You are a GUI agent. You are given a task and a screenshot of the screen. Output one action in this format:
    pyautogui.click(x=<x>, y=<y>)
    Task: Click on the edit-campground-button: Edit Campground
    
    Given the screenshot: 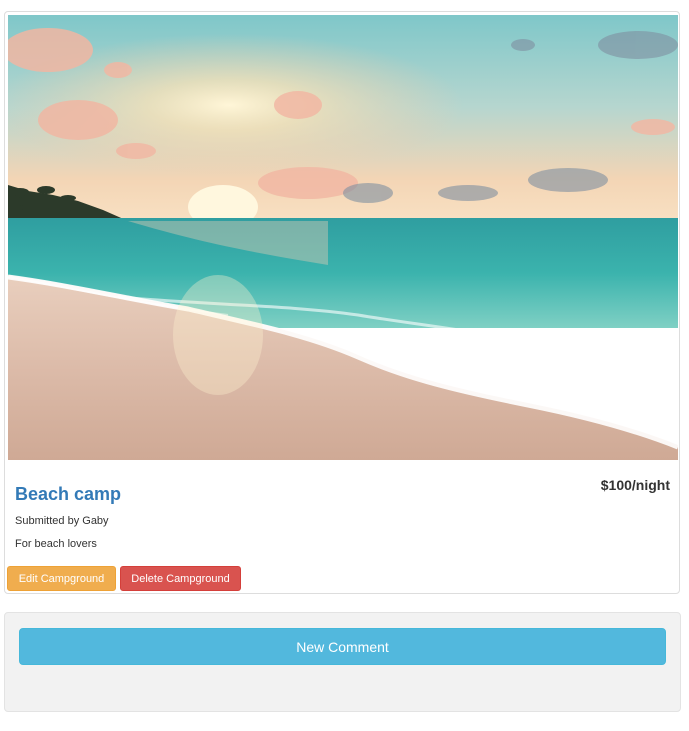 What is the action you would take?
    pyautogui.click(x=61, y=578)
    